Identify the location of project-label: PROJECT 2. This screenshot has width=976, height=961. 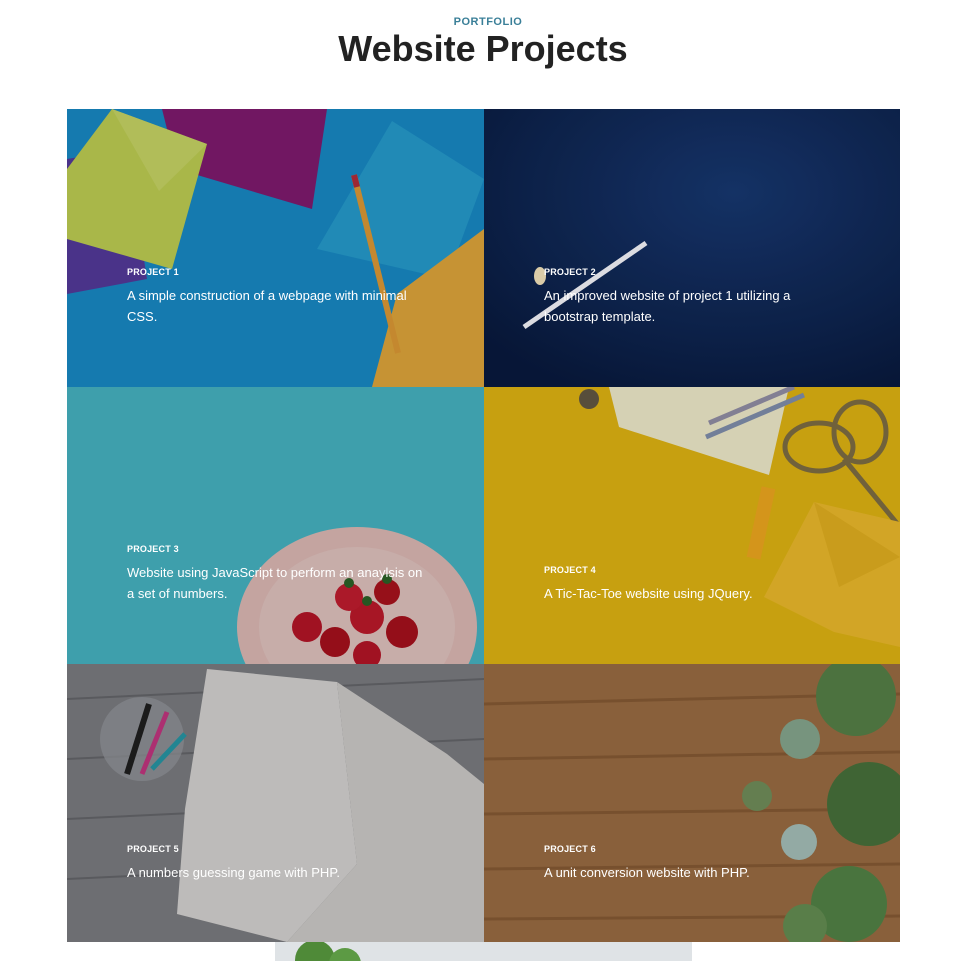
(570, 272).